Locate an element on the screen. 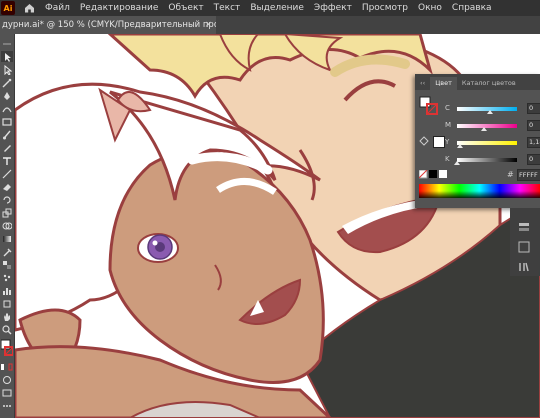 The image size is (540, 418). menu-view: Просмотр is located at coordinates (385, 8).